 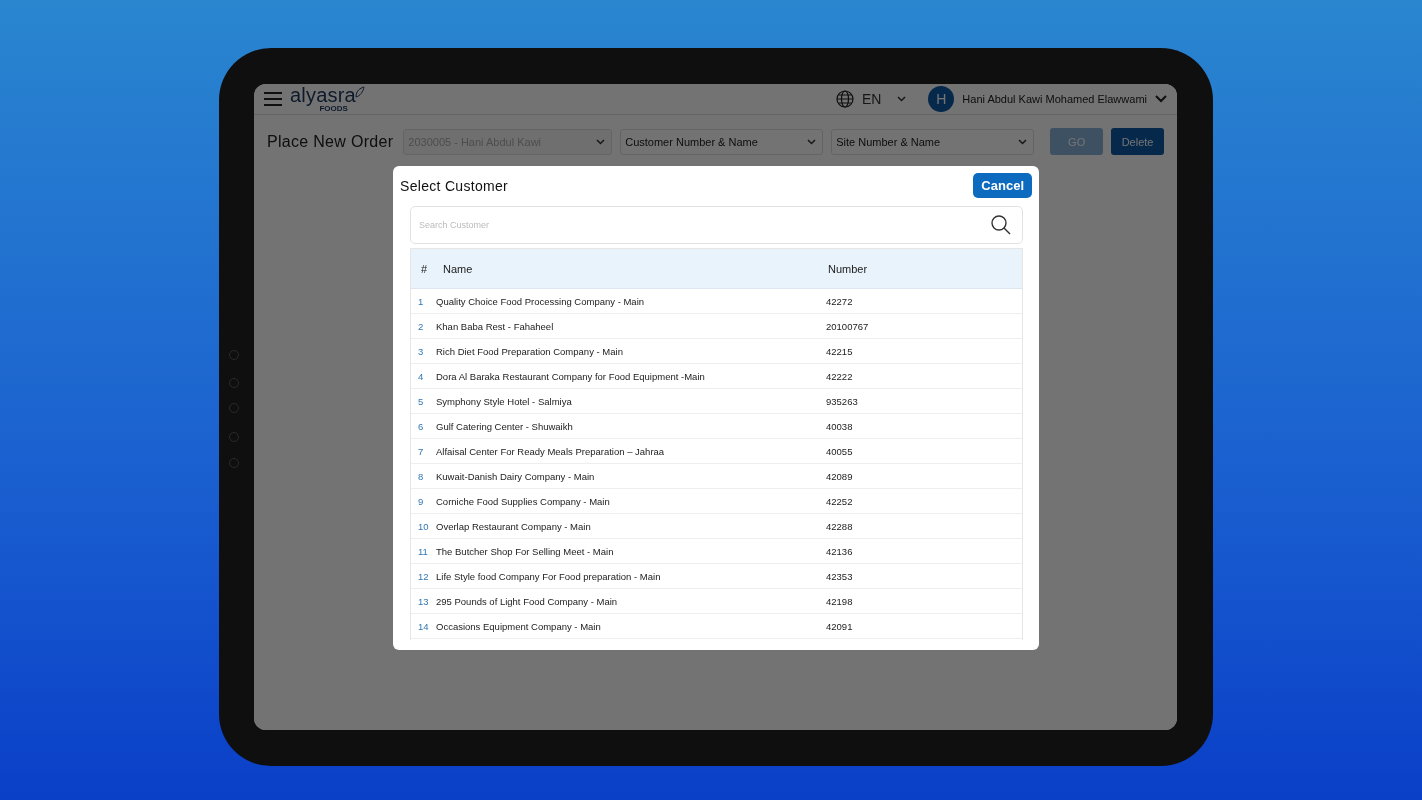 I want to click on row-index: 11, so click(x=423, y=551).